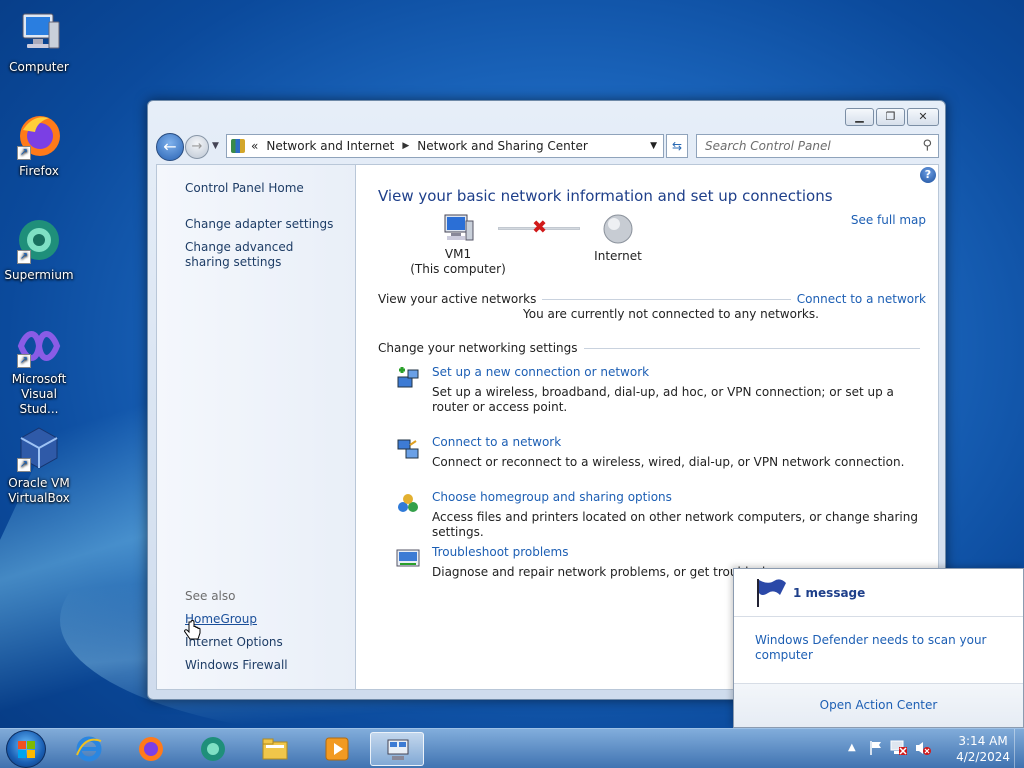 Image resolution: width=1024 pixels, height=768 pixels. Describe the element at coordinates (512, 748) in the screenshot. I see `taskbar: ▲ 3:14 AM 4/2/2024` at that location.